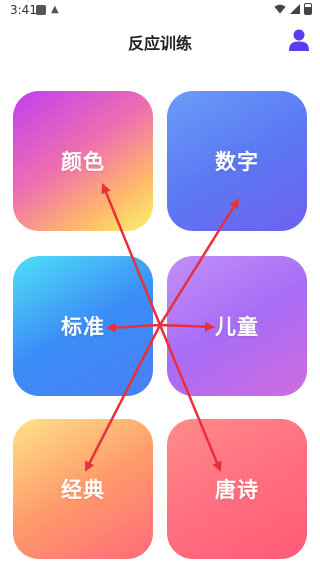 Image resolution: width=320 pixels, height=568 pixels. I want to click on mode-label-classic: 经典, so click(83, 490).